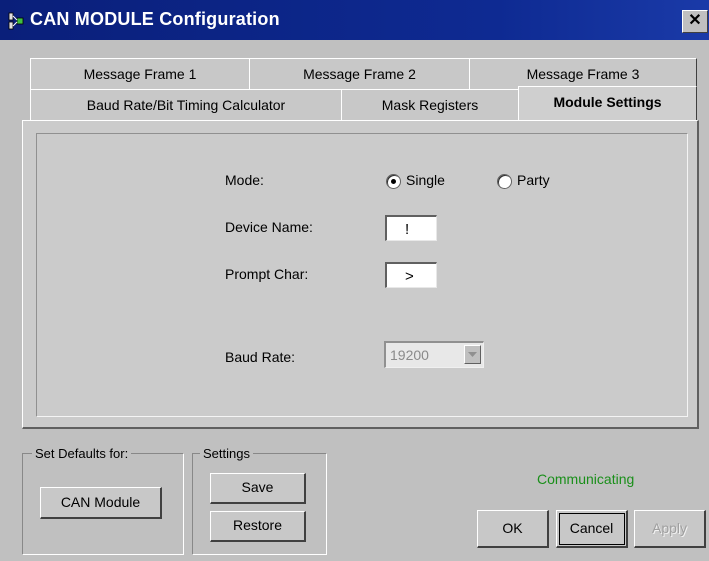  I want to click on cancel-button: Cancel, so click(592, 529).